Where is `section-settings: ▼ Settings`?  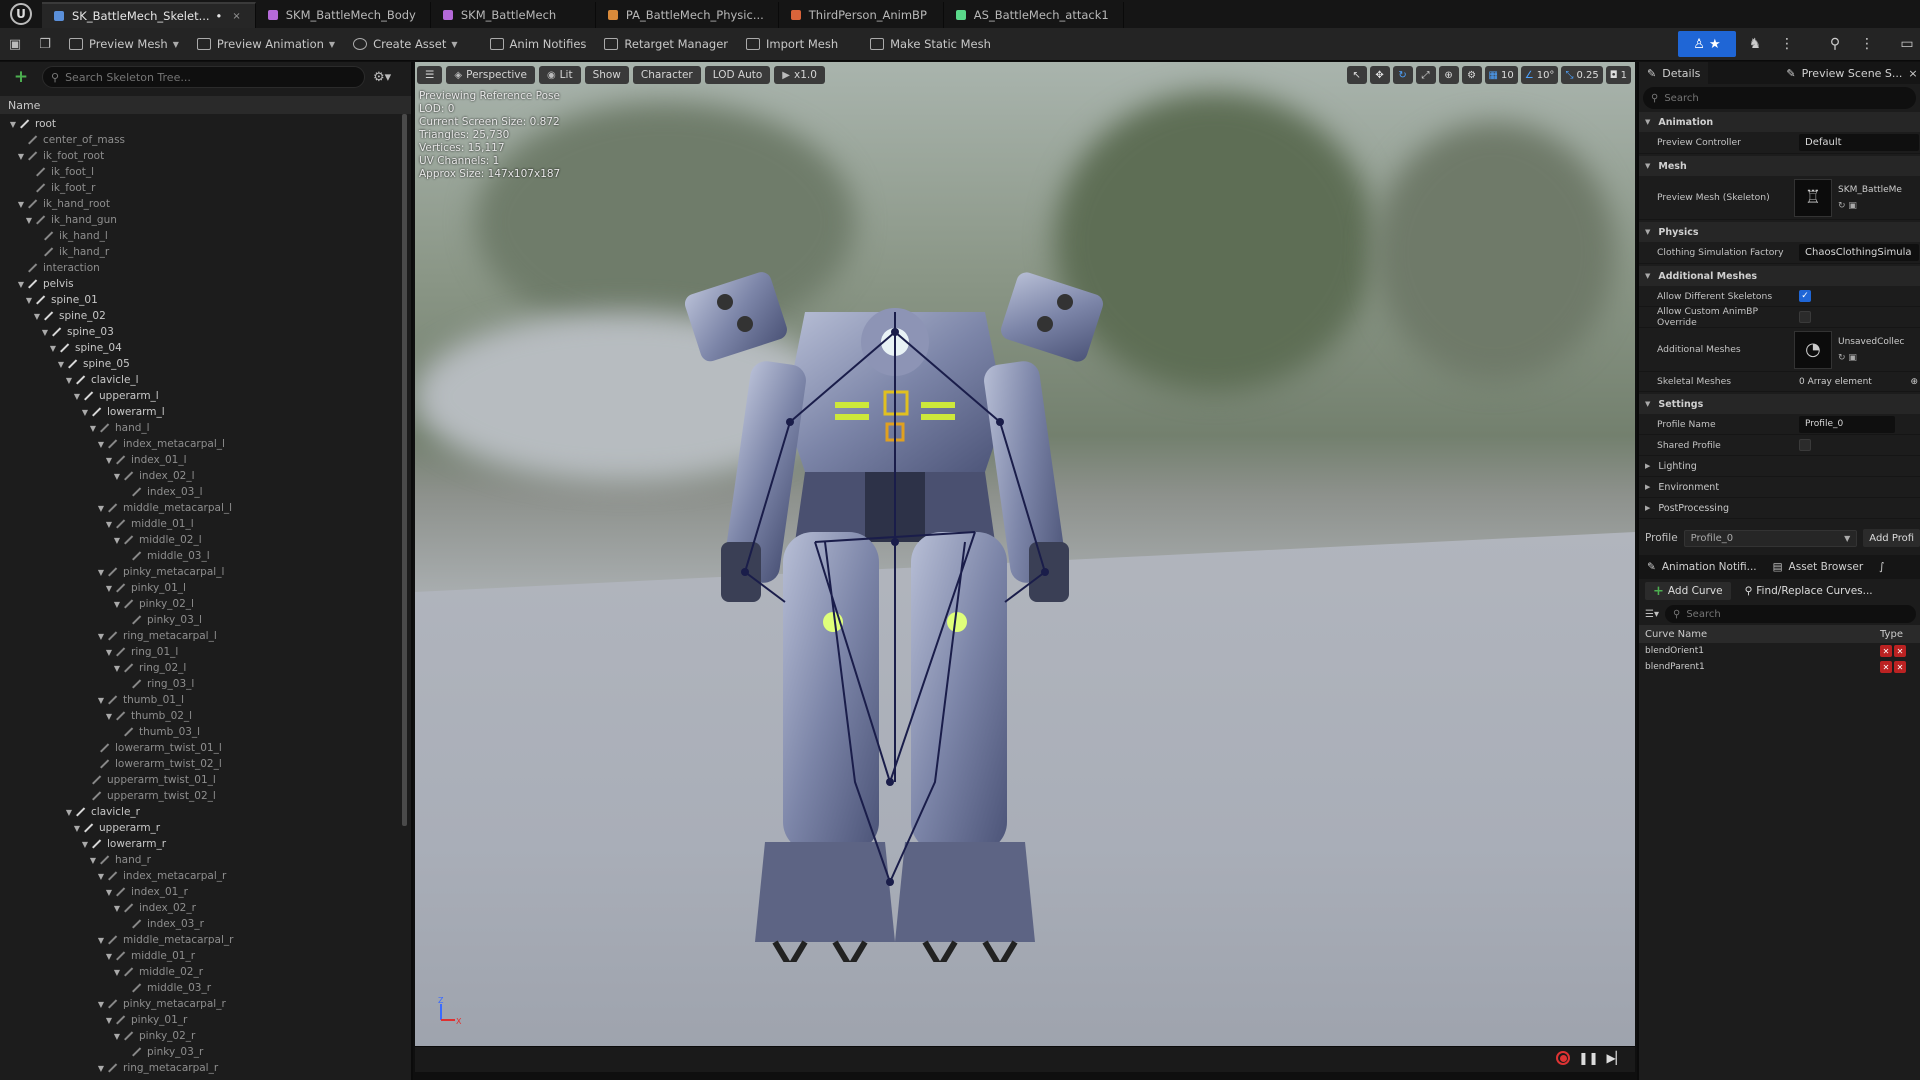 section-settings: ▼ Settings is located at coordinates (1779, 404).